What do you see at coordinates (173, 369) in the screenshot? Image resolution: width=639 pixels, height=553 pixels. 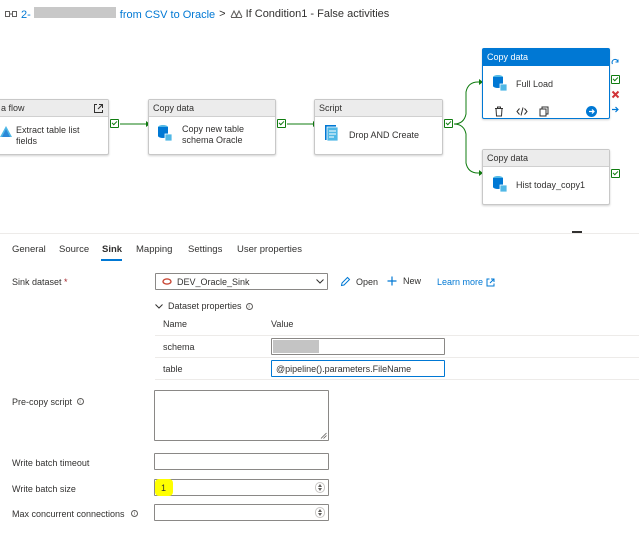 I see `property-name: table` at bounding box center [173, 369].